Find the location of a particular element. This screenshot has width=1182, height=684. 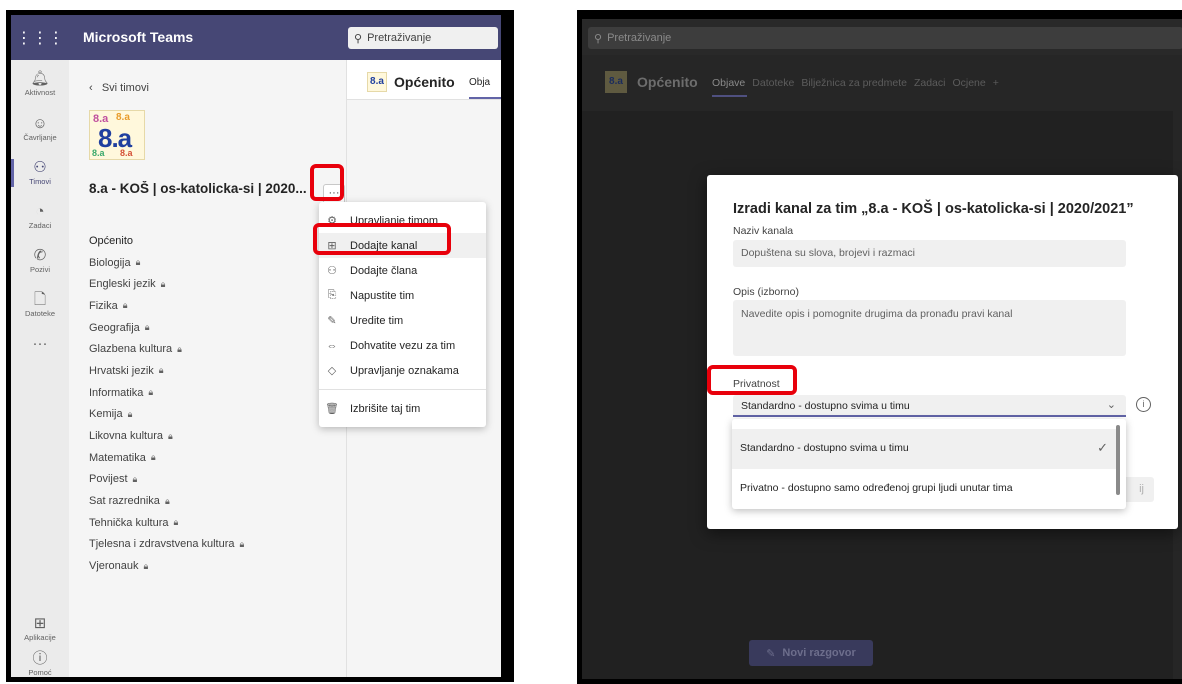

assignments-icon: ◔ is located at coordinates (40, 211).